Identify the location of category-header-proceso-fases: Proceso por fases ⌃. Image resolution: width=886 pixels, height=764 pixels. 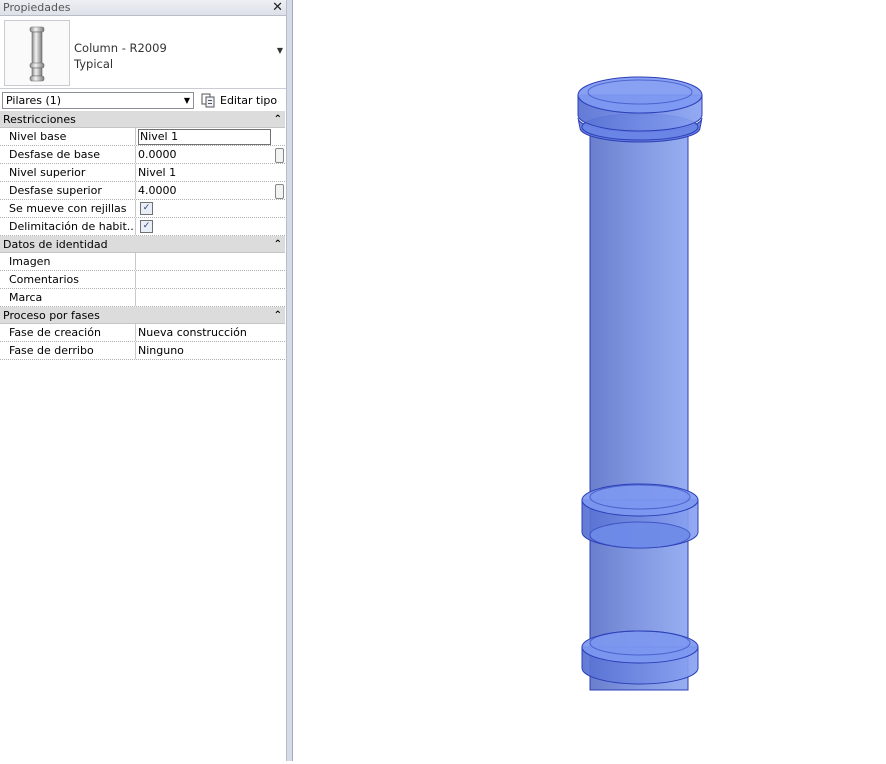
(142, 315).